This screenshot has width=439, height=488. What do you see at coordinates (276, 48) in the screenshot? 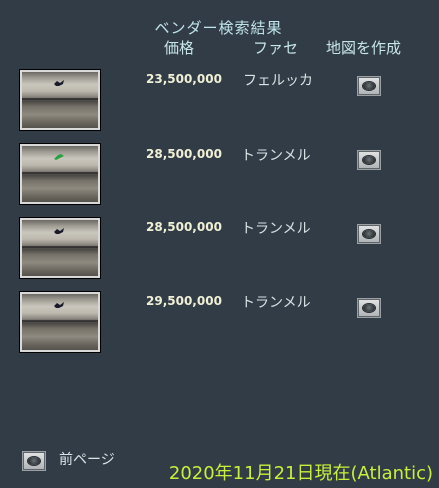
I see `town-column-header: ファセ` at bounding box center [276, 48].